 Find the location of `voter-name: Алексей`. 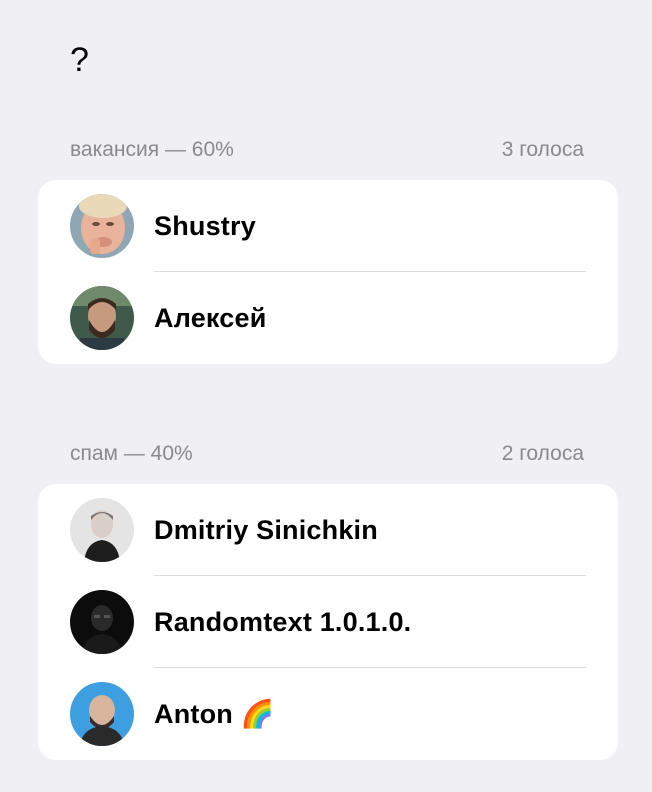

voter-name: Алексей is located at coordinates (210, 317).